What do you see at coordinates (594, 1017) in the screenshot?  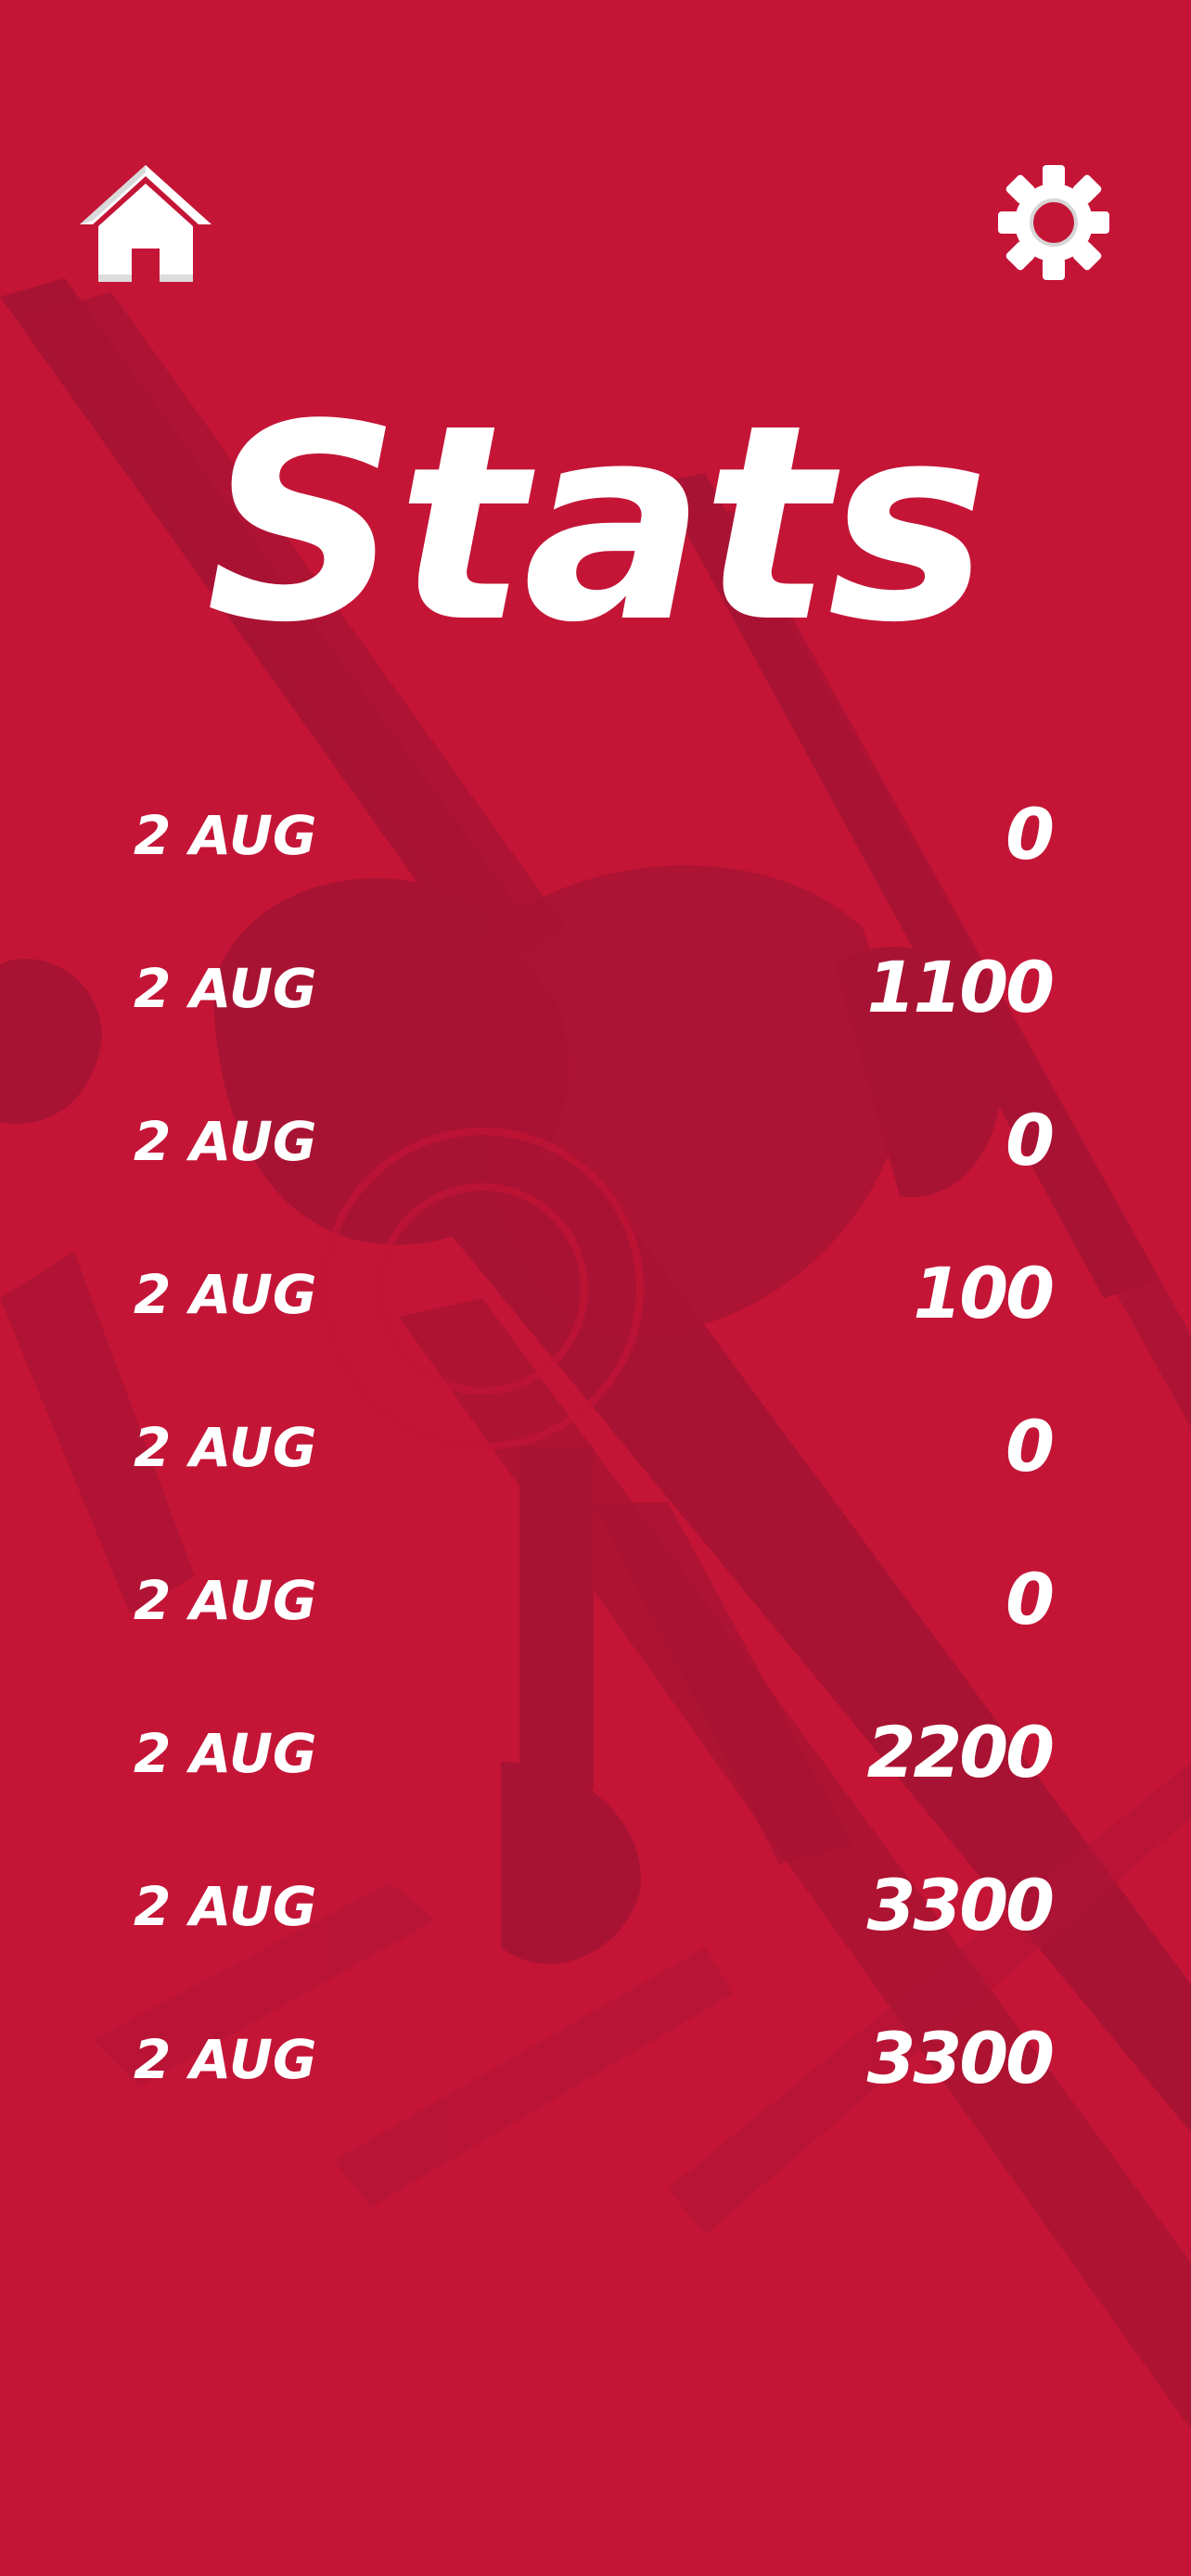 I see `stat-row: 2 AUG 1100` at bounding box center [594, 1017].